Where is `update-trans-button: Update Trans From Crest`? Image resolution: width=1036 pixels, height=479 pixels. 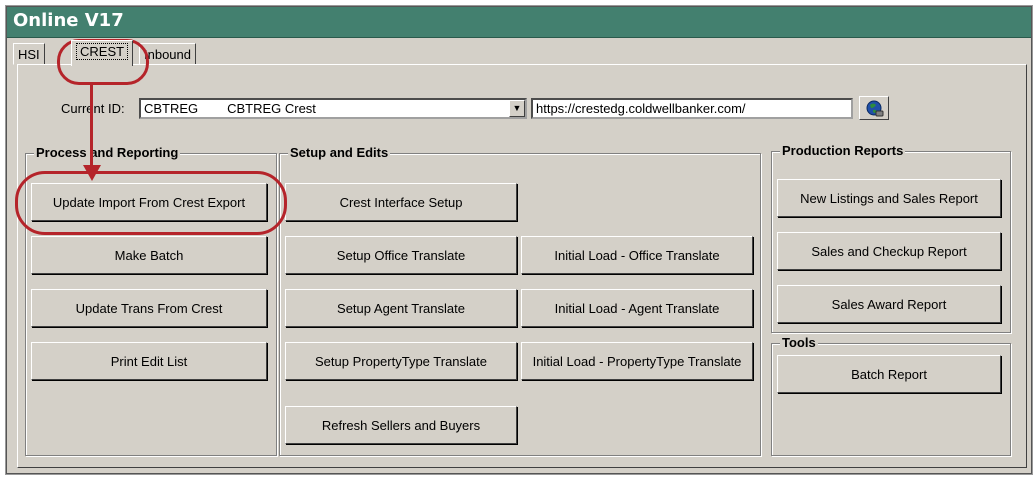 update-trans-button: Update Trans From Crest is located at coordinates (149, 308).